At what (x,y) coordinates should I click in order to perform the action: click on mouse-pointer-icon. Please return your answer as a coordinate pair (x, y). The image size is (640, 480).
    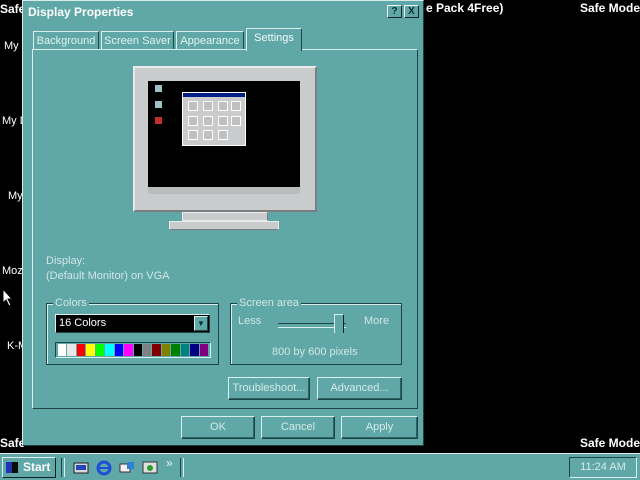
    Looking at the image, I should click on (8, 297).